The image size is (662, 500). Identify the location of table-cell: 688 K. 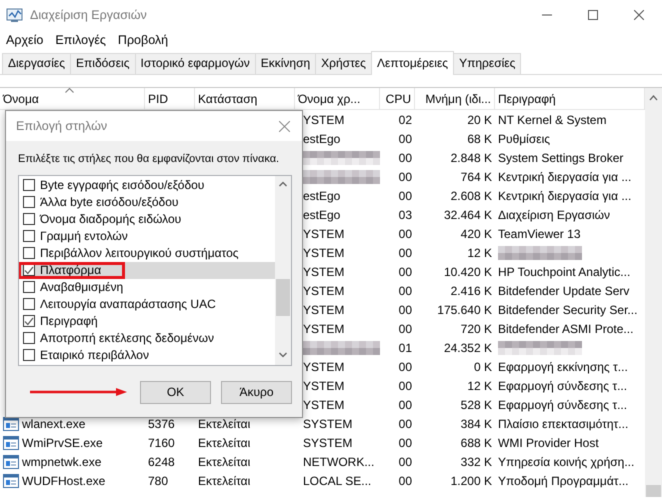
(476, 443).